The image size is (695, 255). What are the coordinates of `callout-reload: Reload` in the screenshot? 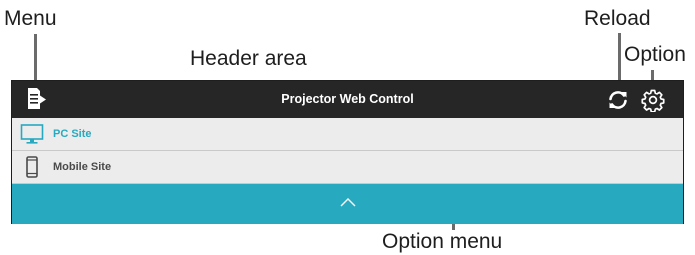 It's located at (617, 18).